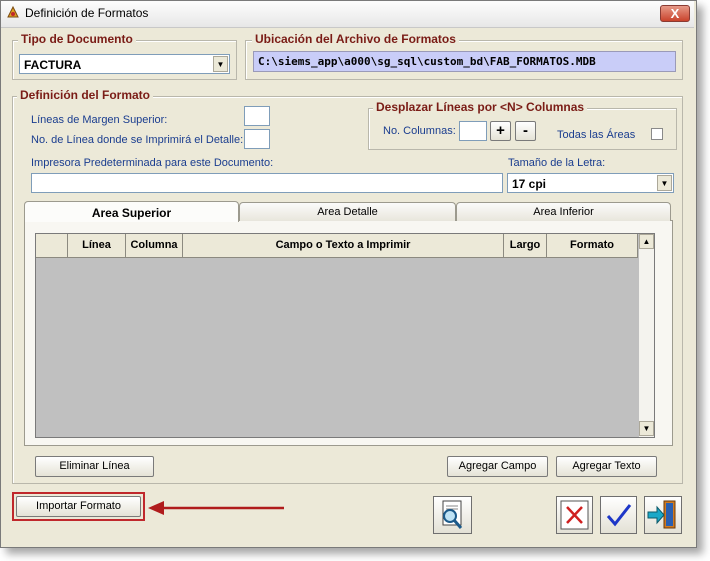 Image resolution: width=710 pixels, height=561 pixels. What do you see at coordinates (78, 506) in the screenshot?
I see `importar-formato-button: Importar Formato` at bounding box center [78, 506].